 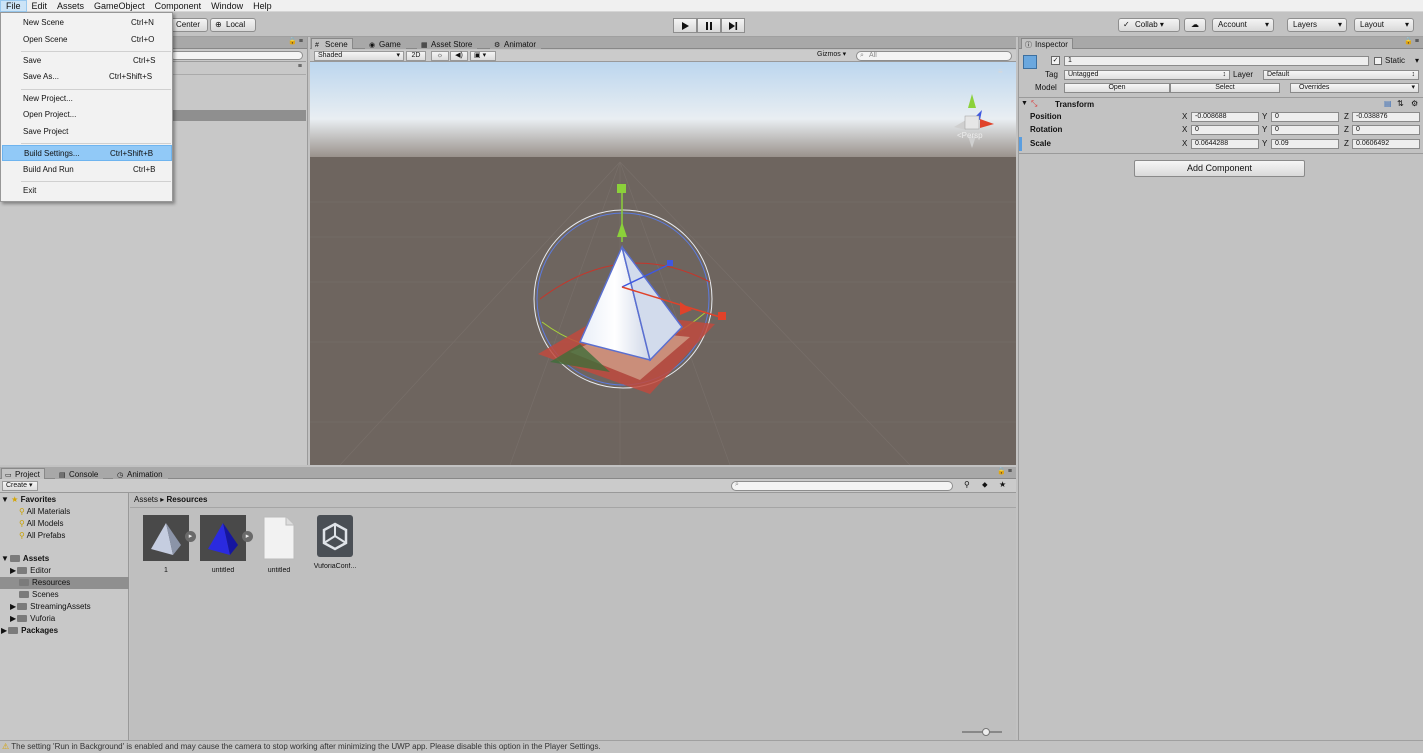 What do you see at coordinates (1384, 25) in the screenshot?
I see `layout-dropdown: Layout ▾` at bounding box center [1384, 25].